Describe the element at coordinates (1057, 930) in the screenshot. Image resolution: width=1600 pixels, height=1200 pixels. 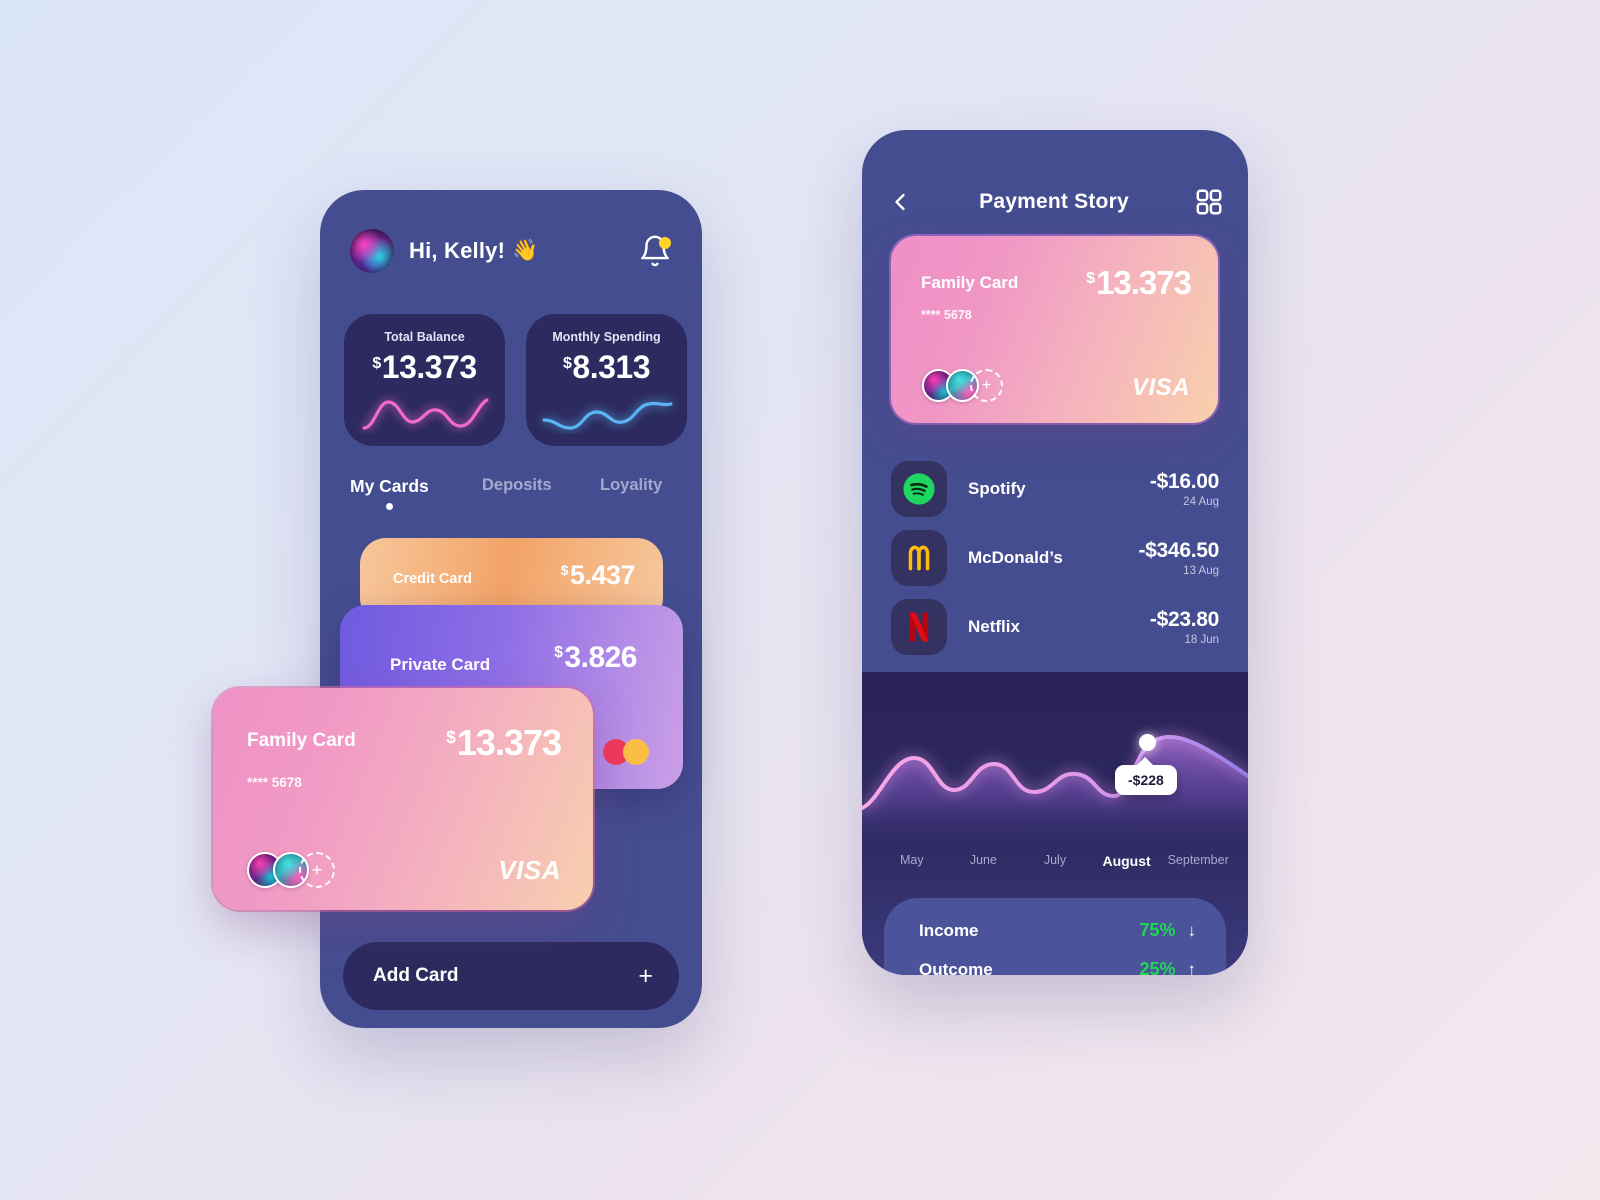
I see `summary-row-income: Income 75% ↓` at that location.